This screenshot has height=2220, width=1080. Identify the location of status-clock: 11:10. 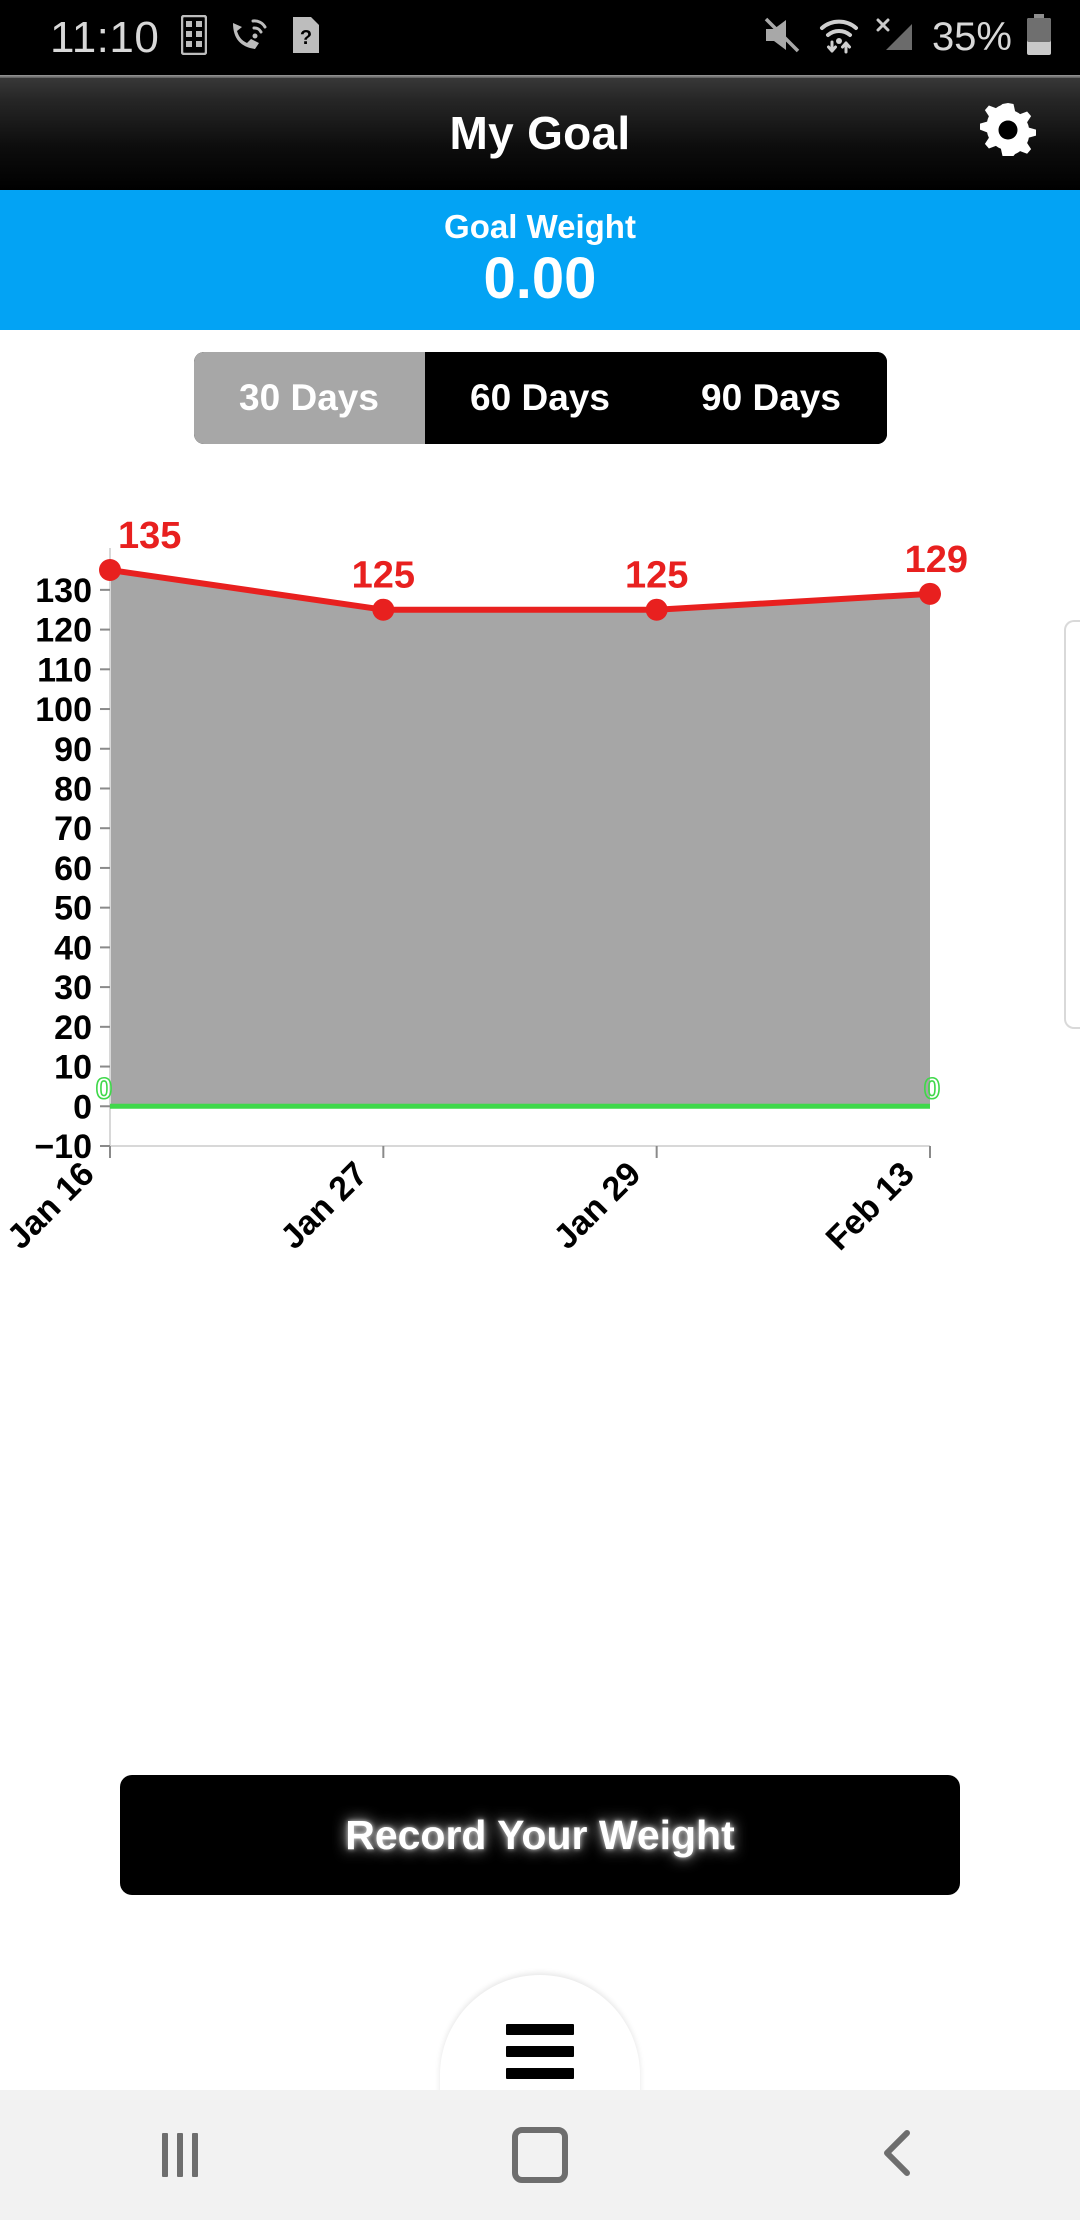
(105, 37).